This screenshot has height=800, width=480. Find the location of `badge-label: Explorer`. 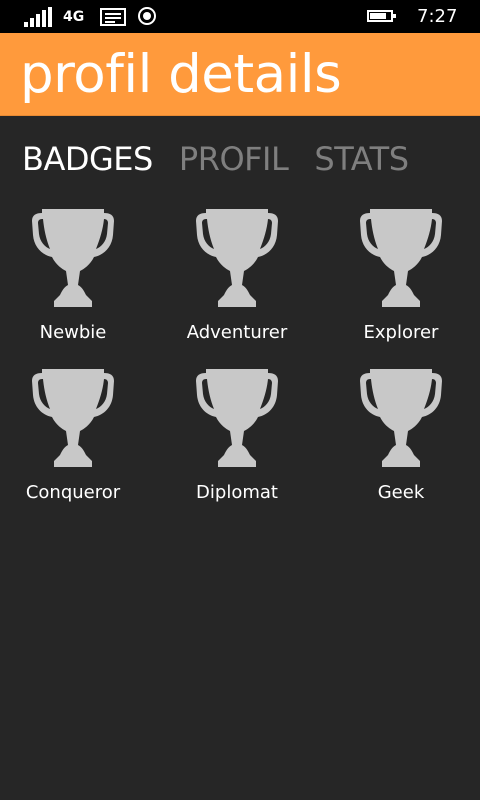

badge-label: Explorer is located at coordinates (401, 332).